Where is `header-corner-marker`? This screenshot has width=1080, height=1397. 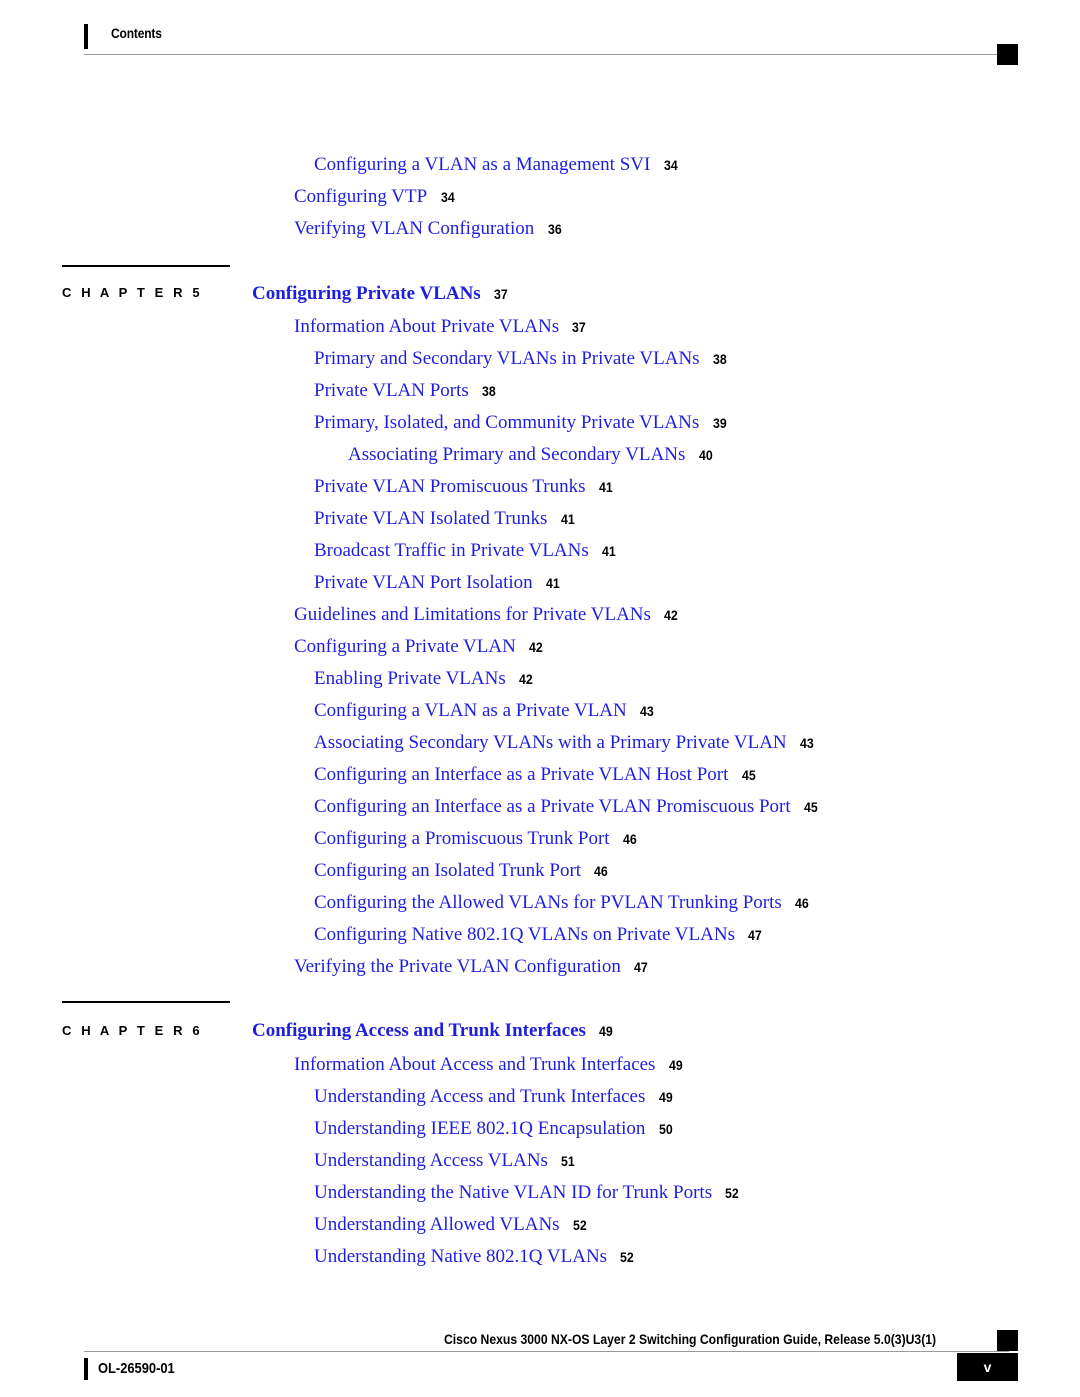
header-corner-marker is located at coordinates (1007, 54).